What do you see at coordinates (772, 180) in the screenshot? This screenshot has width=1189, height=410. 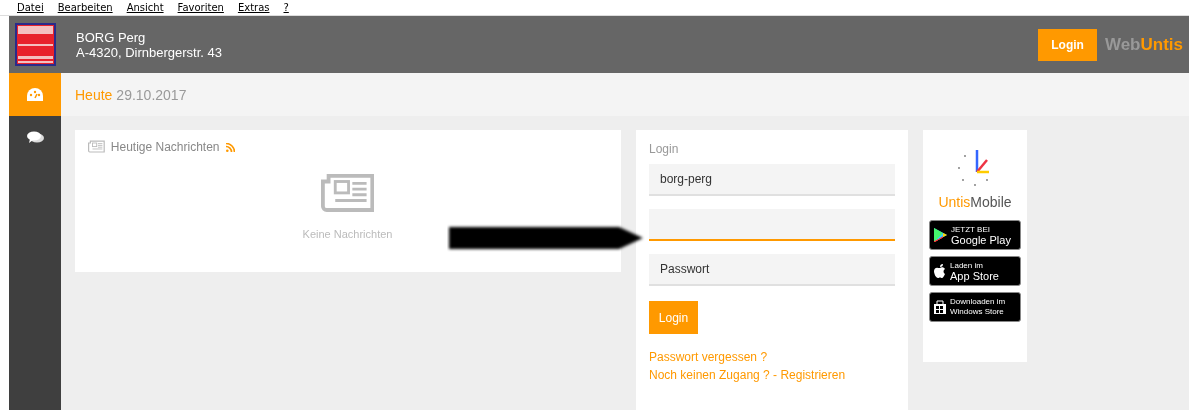 I see `input-field: borg-perg` at bounding box center [772, 180].